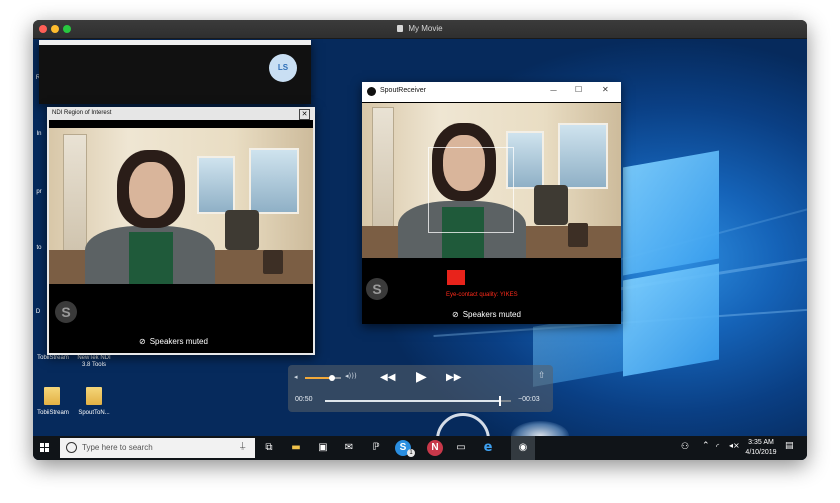 The image size is (840, 503). What do you see at coordinates (371, 91) in the screenshot?
I see `spout-app-icon` at bounding box center [371, 91].